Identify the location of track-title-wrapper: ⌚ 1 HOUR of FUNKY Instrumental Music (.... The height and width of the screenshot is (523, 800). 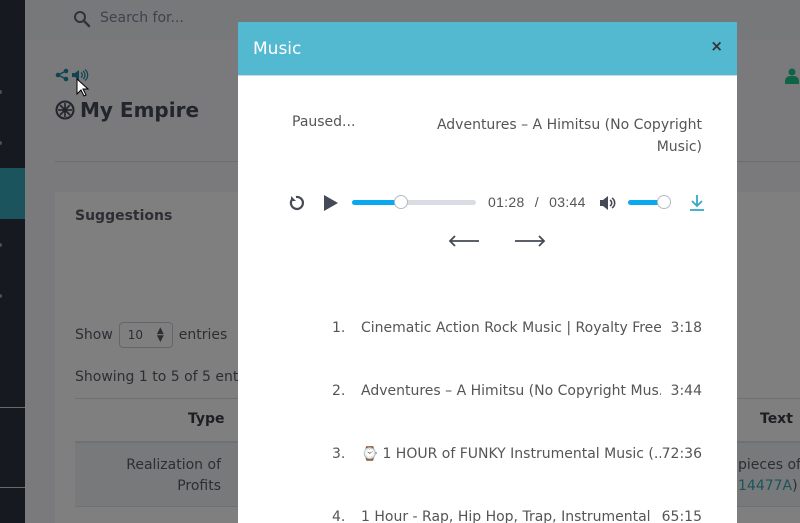
(511, 457).